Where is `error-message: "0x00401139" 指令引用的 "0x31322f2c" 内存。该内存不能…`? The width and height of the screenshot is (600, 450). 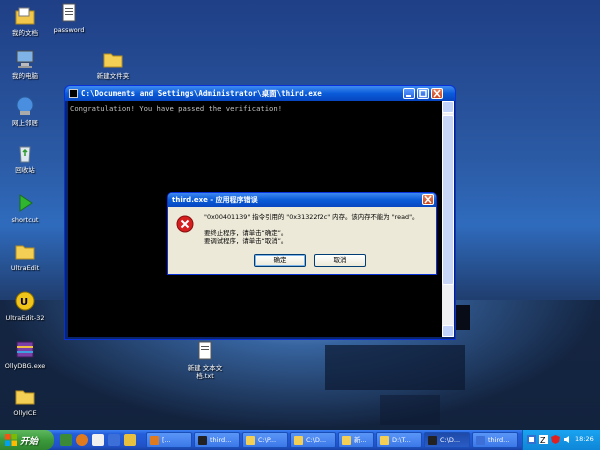
error-message: "0x00401139" 指令引用的 "0x31322f2c" 内存。该内存不能… is located at coordinates (311, 217).